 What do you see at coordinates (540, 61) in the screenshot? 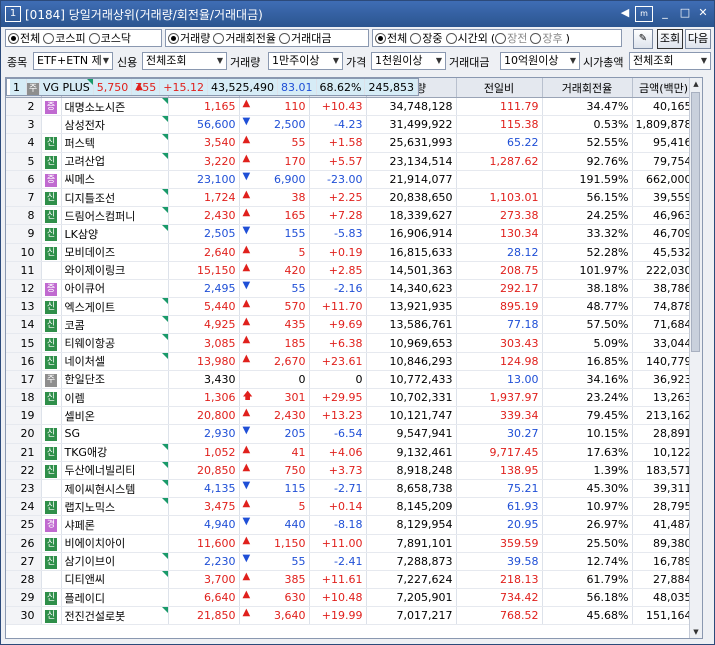
I see `amount-select: 10억원이상 ▼` at bounding box center [540, 61].